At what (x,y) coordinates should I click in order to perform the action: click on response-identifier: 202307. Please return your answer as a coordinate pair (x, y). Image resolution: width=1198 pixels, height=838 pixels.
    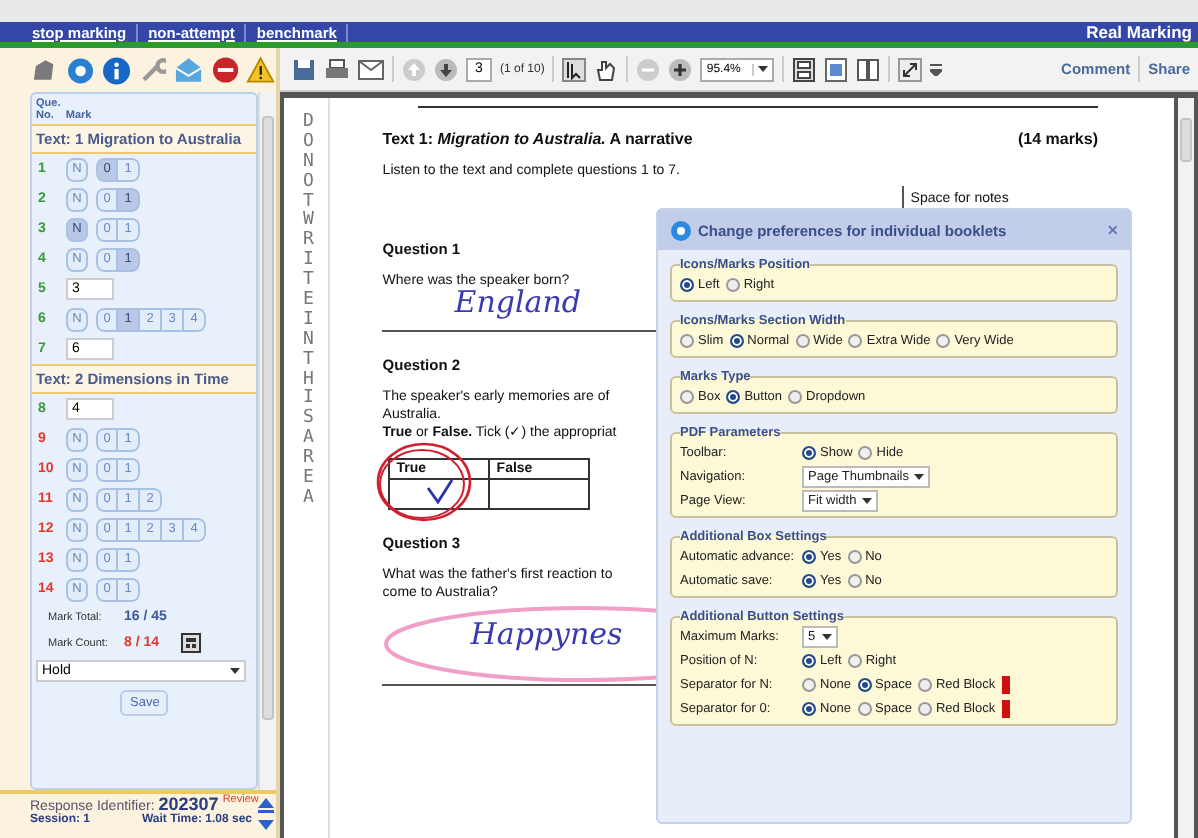
    Looking at the image, I should click on (188, 804).